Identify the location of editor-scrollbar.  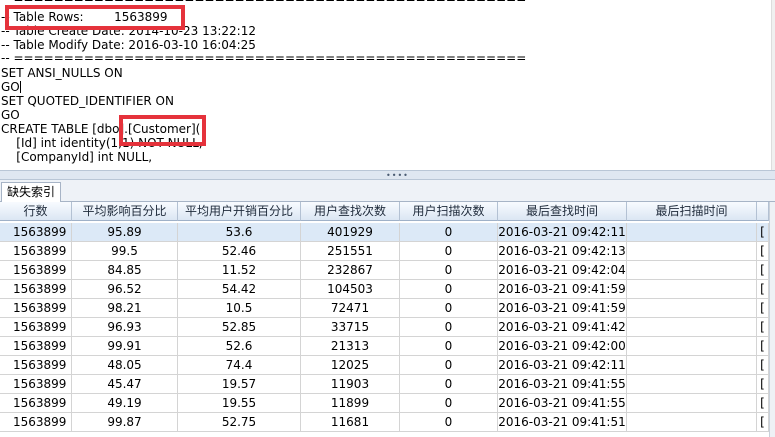
(773, 85).